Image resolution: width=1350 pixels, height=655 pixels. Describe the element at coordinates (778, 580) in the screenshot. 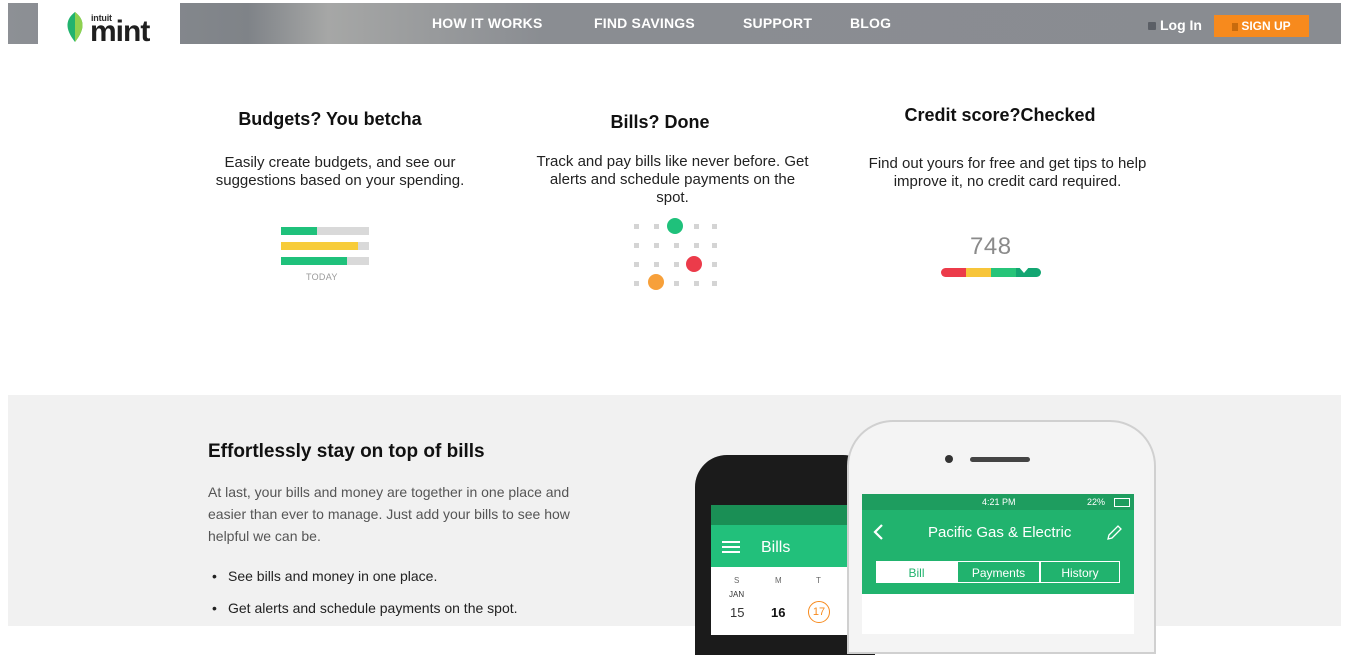

I see `day-label: M` at that location.